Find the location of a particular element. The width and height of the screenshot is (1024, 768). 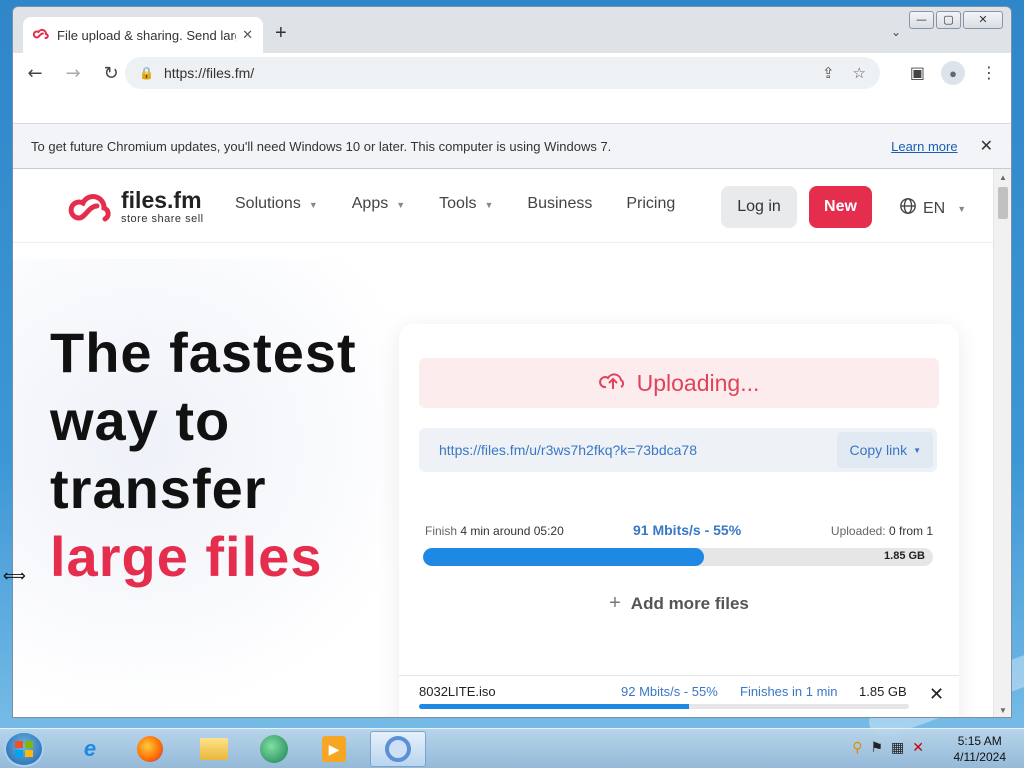

logo-name: files.fm is located at coordinates (161, 200).